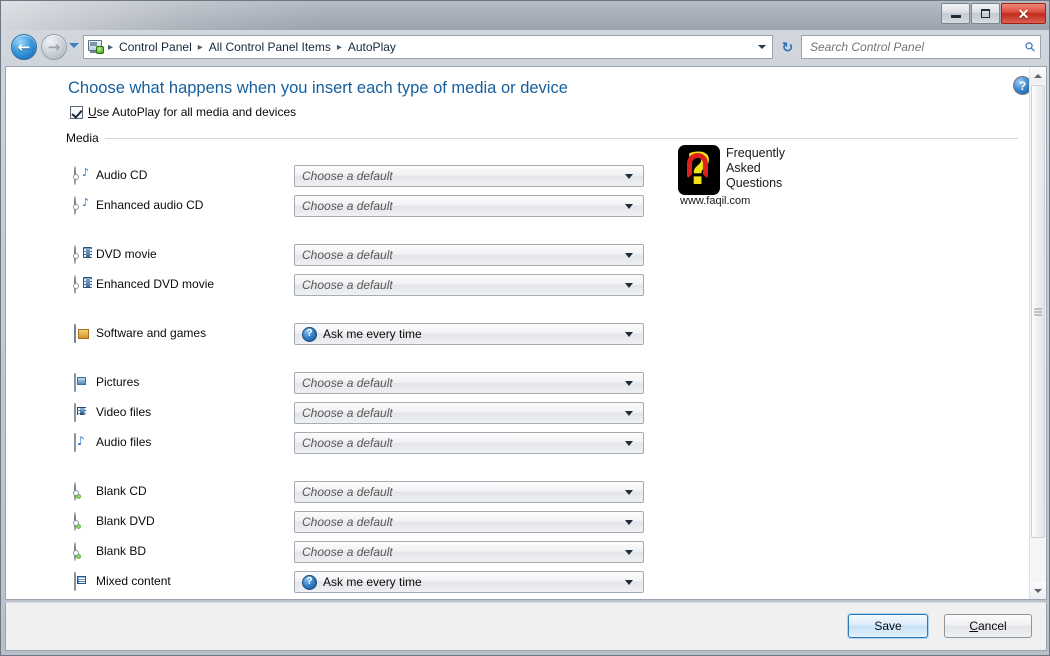  I want to click on media-group-label: Media, so click(82, 138).